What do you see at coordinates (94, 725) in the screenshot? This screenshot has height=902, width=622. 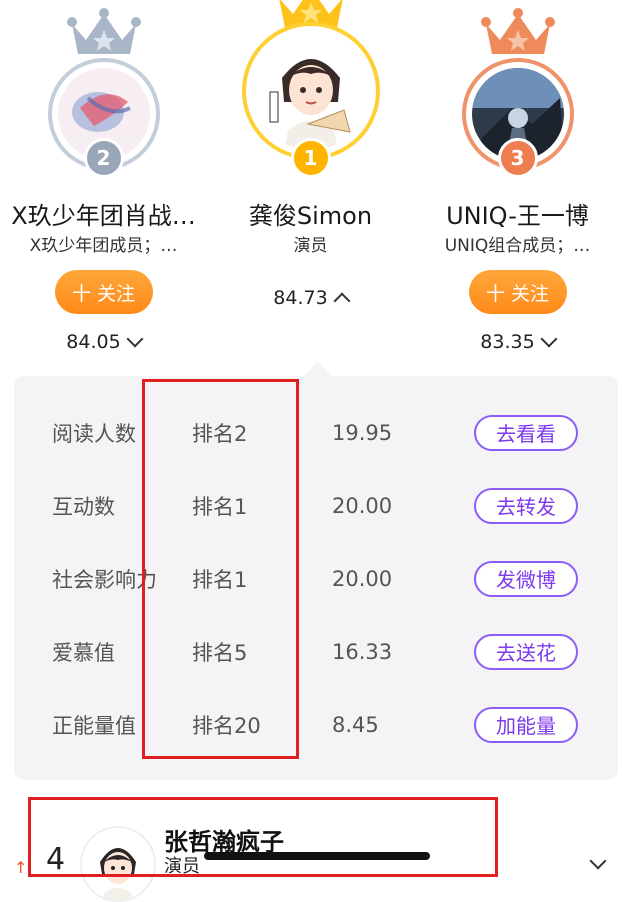 I see `metric-label: 正能量值` at bounding box center [94, 725].